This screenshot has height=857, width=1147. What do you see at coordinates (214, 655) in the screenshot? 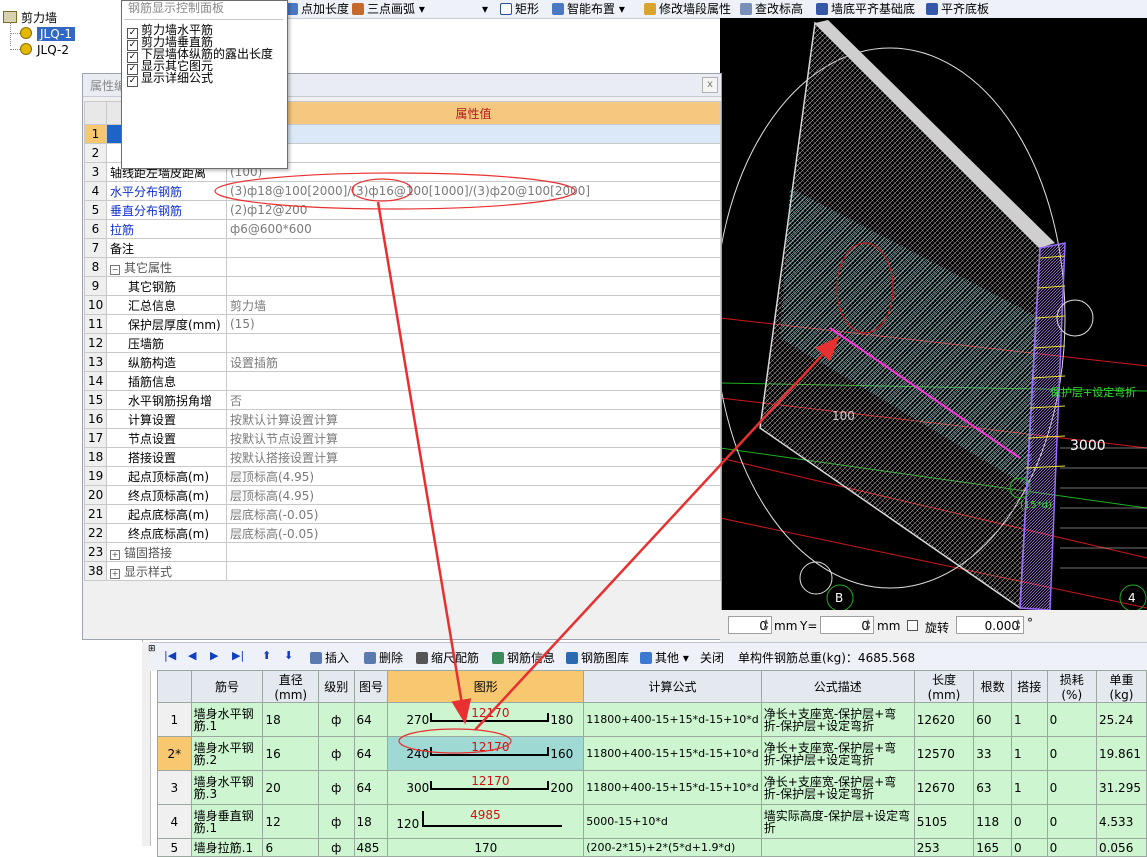
I see `next-record-icon: ▶` at bounding box center [214, 655].